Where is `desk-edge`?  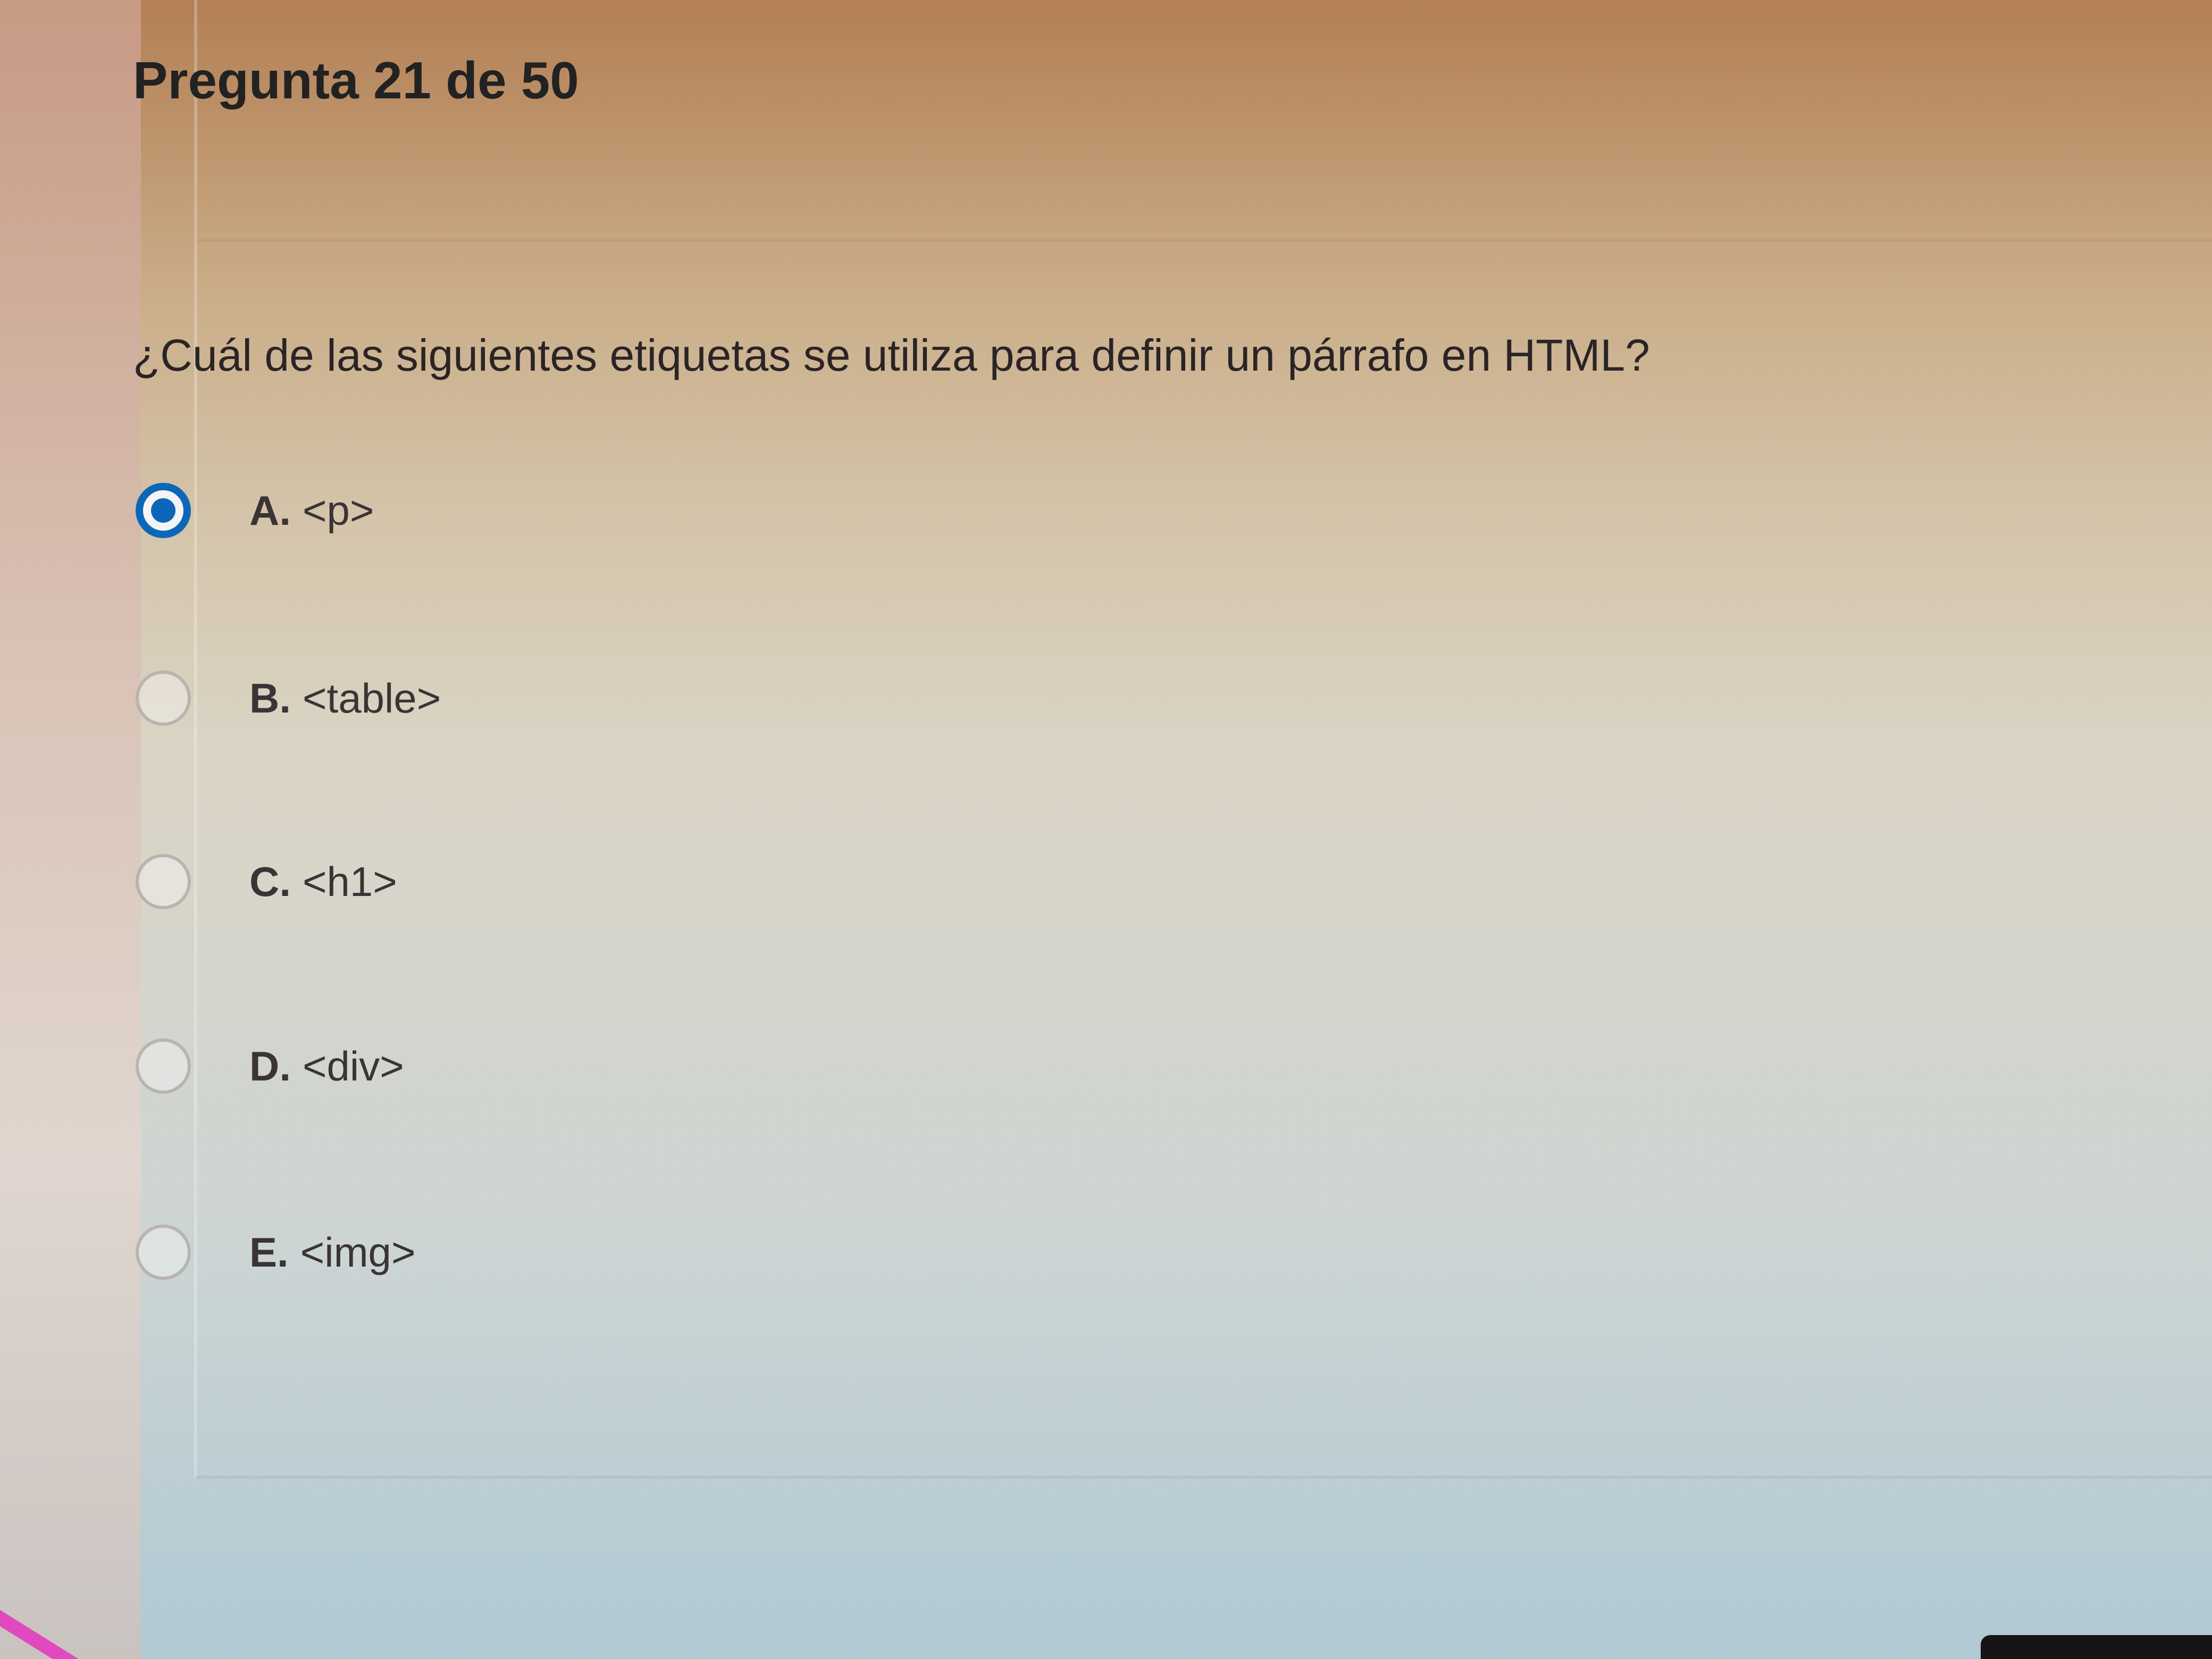 desk-edge is located at coordinates (70, 829).